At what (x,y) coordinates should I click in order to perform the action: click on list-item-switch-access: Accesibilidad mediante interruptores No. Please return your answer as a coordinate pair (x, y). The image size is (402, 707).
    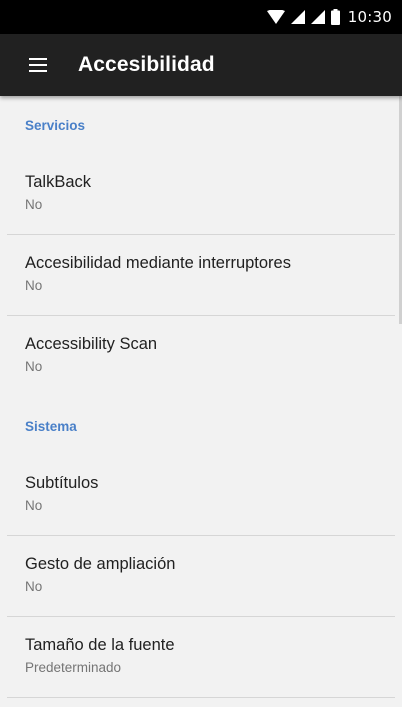
    Looking at the image, I should click on (201, 275).